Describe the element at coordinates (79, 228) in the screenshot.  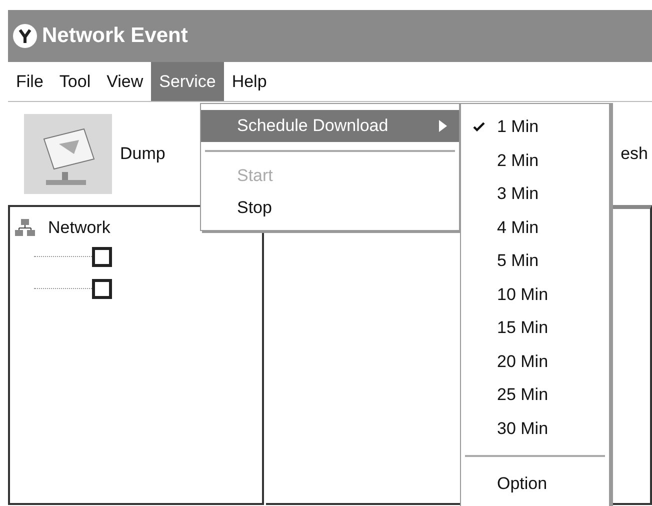
I see `tree-root-label: Network` at that location.